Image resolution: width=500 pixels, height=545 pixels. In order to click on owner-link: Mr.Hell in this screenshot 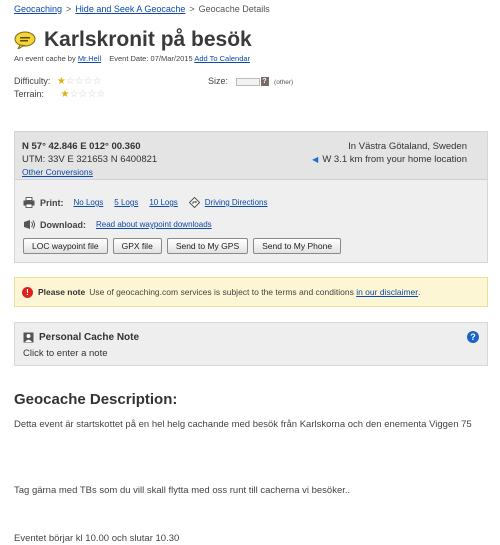, I will do `click(89, 58)`.